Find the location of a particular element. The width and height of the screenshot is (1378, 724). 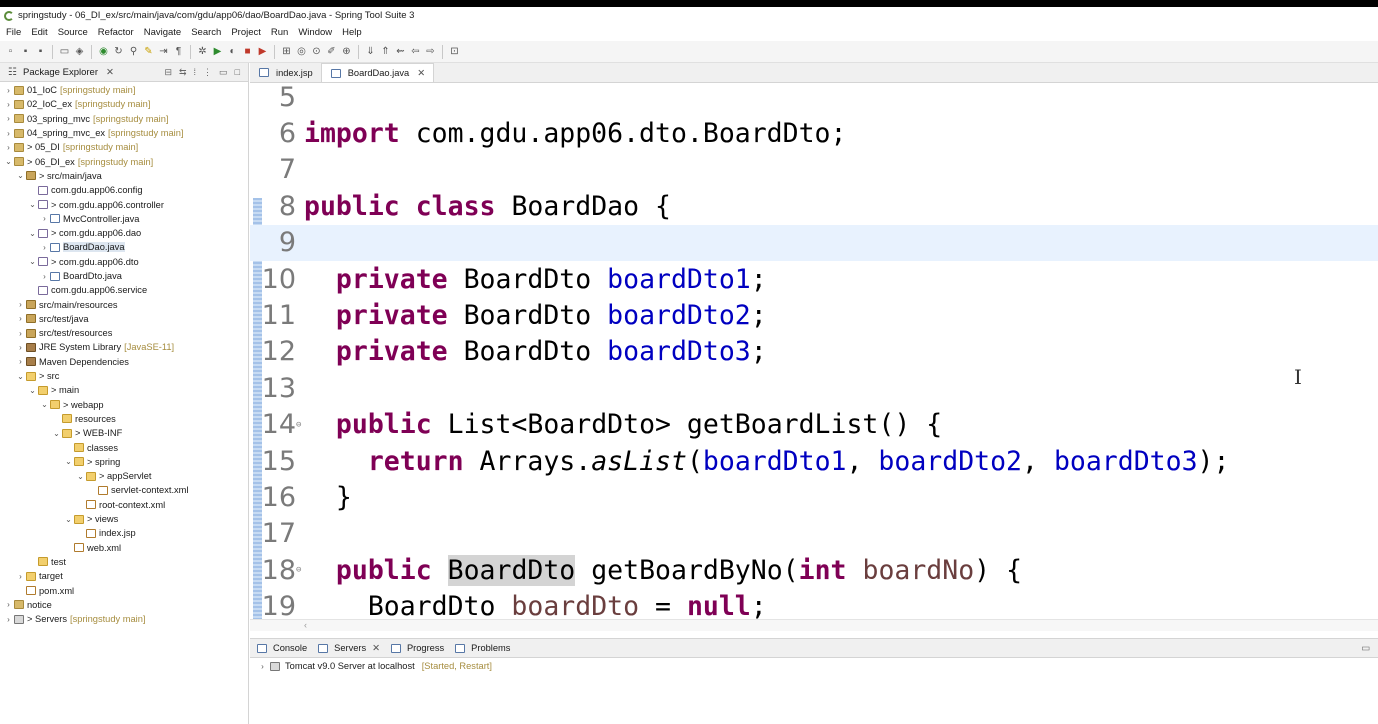

tree-item: ⌄ > main is located at coordinates (124, 390).